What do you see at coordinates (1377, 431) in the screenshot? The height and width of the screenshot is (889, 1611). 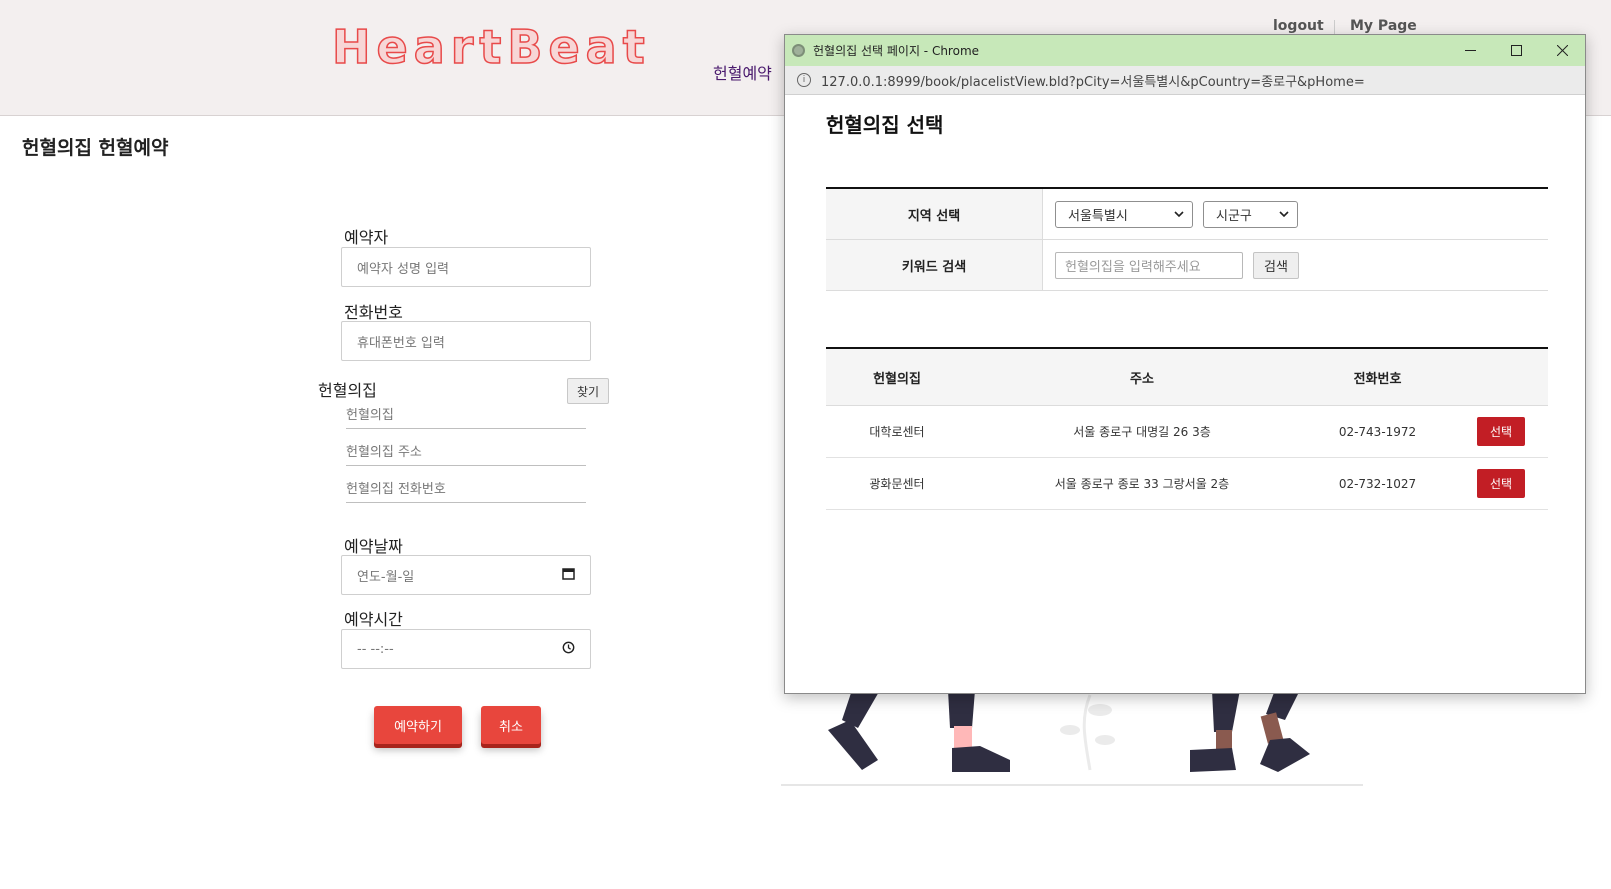 I see `place-phone-cell: 02-743-1972` at bounding box center [1377, 431].